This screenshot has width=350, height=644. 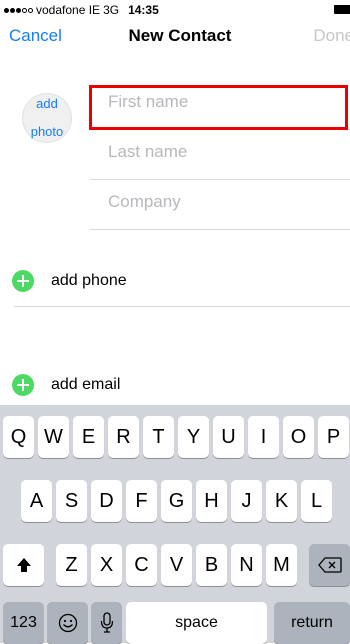 What do you see at coordinates (175, 10) in the screenshot?
I see `status-bar: vodafone IE 3G 14:35` at bounding box center [175, 10].